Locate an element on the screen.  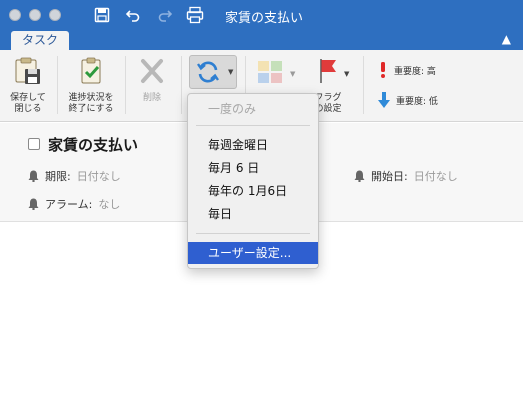
priority-low-button: 重要度: 低 is located at coordinates (408, 100).